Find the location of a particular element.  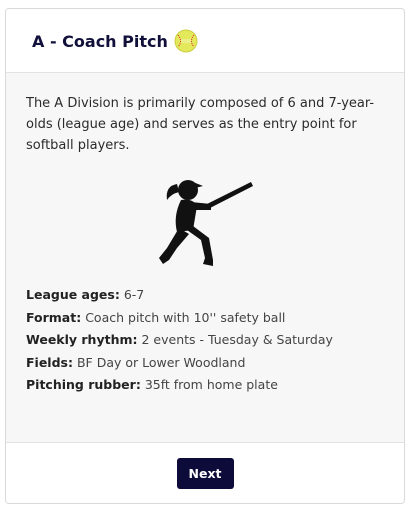

detail-value: 2 events - Tuesday & Saturday is located at coordinates (237, 339).